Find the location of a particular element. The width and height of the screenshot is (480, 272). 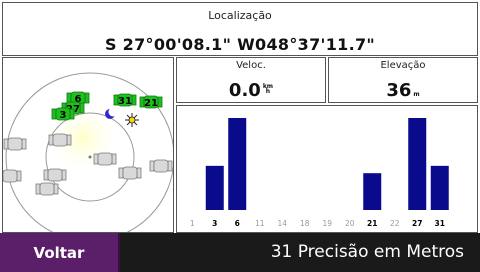

bottom-bar: Voltar 31 Precisão em Metros is located at coordinates (240, 252).